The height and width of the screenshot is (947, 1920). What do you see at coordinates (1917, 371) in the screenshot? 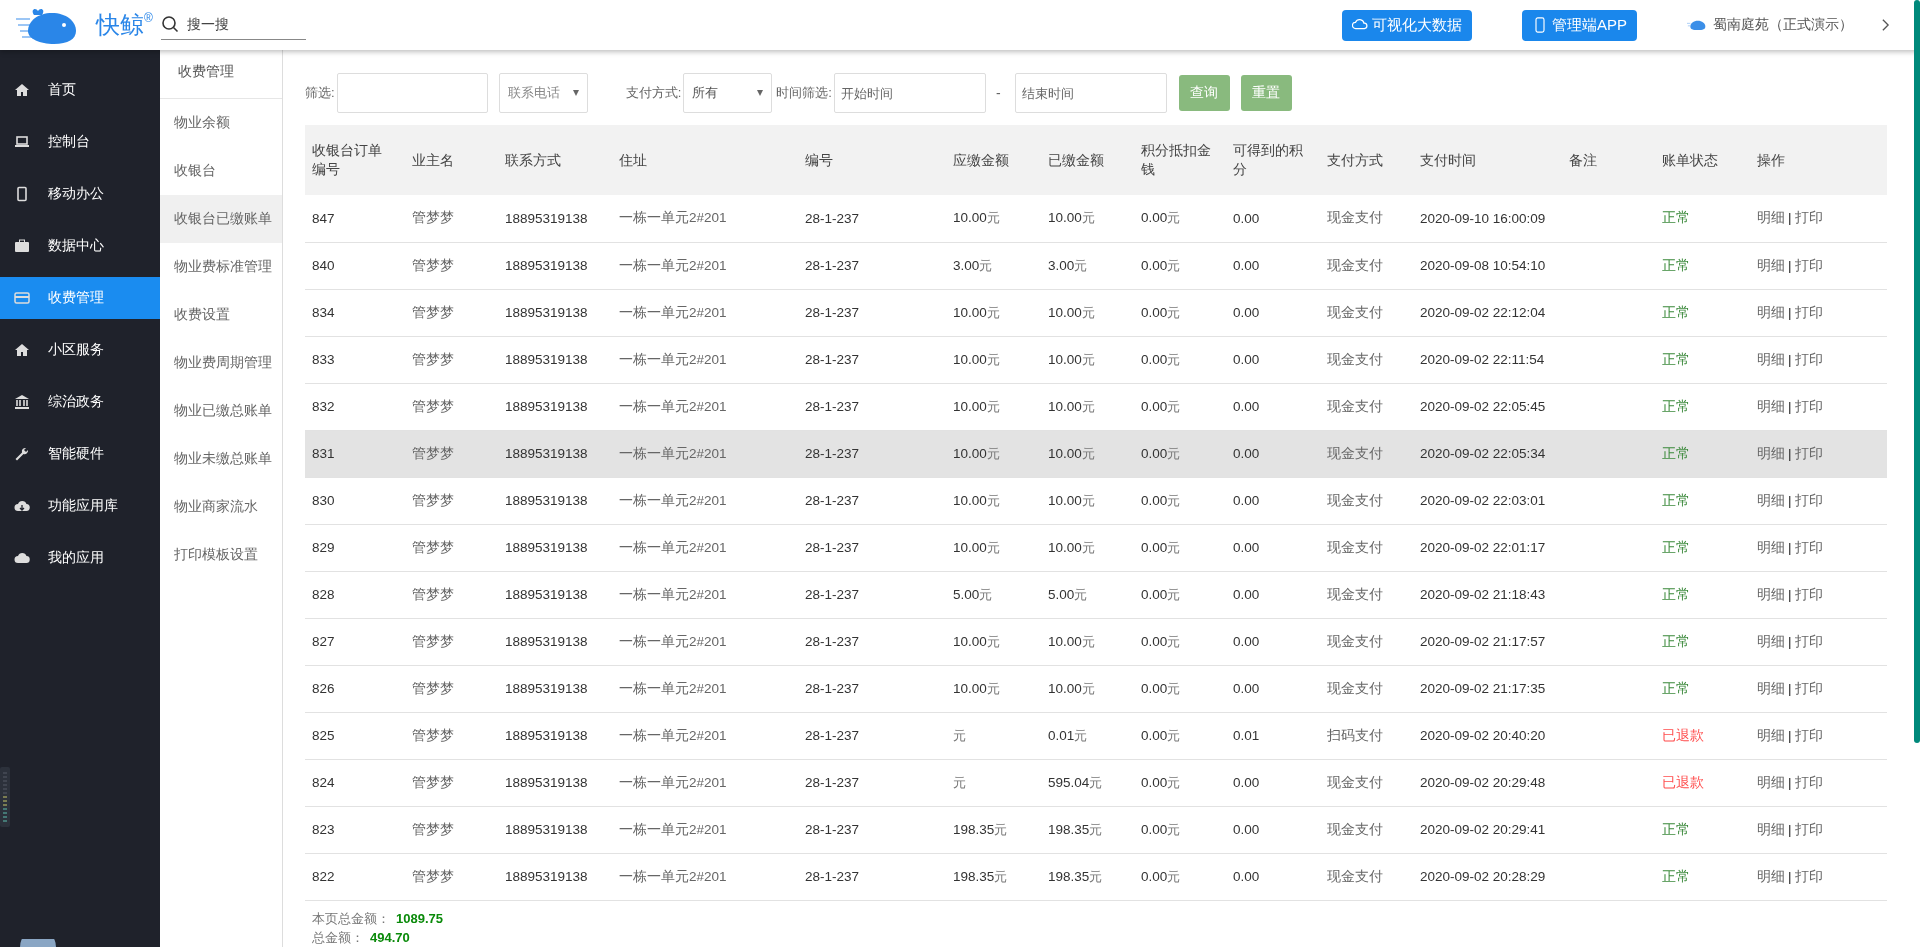
I see `scrollbar` at bounding box center [1917, 371].